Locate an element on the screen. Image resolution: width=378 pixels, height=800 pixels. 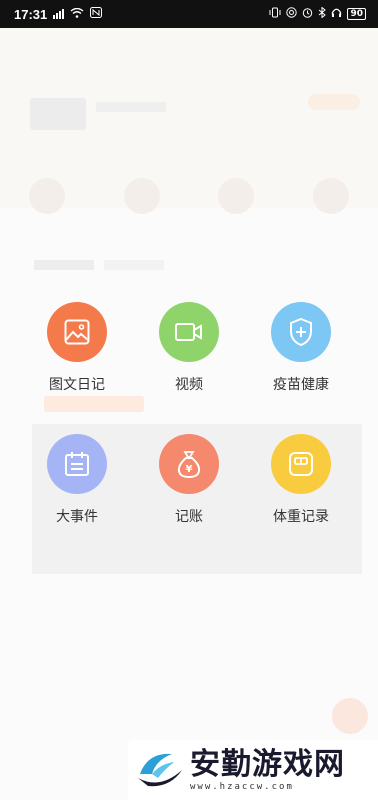
background-avatar is located at coordinates (58, 114).